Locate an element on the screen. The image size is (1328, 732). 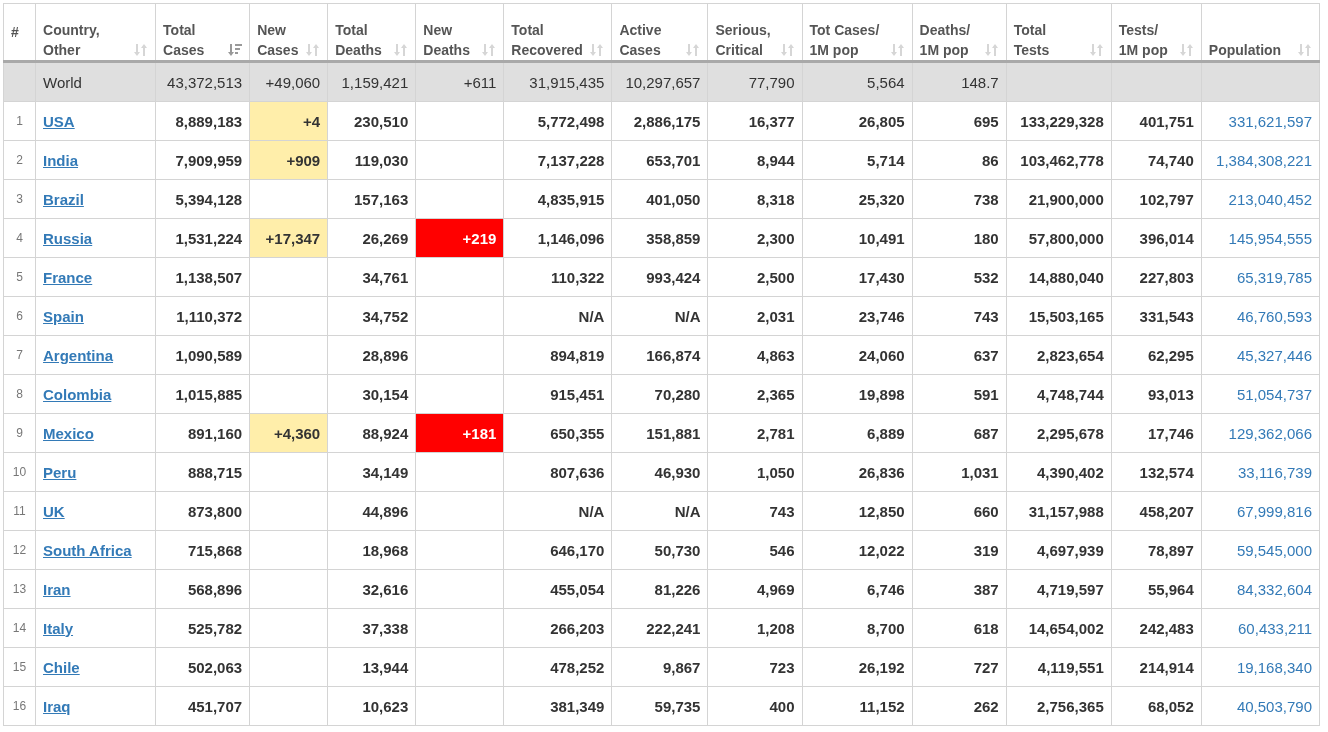
table-cell: 68,052 is located at coordinates (1156, 706).